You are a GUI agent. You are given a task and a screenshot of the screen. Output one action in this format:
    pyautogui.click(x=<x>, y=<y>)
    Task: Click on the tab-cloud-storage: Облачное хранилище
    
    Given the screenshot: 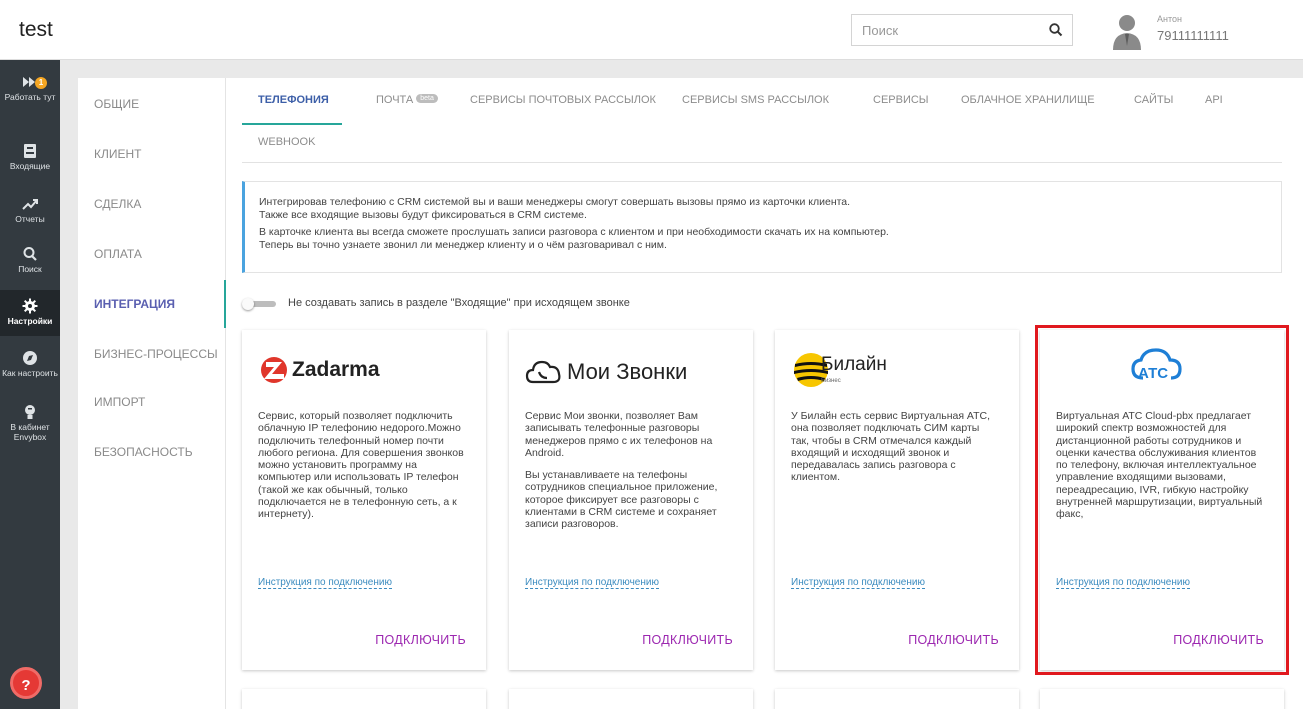 What is the action you would take?
    pyautogui.click(x=1028, y=100)
    